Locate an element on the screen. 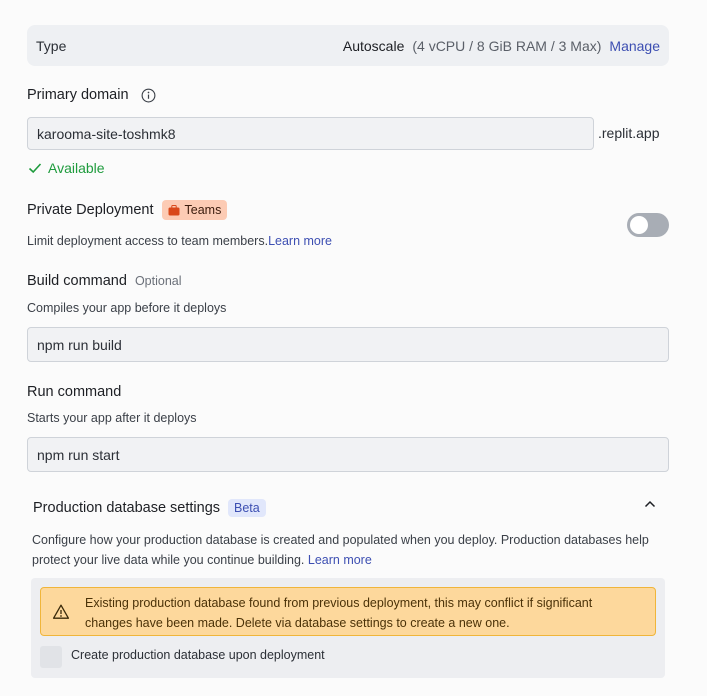 The height and width of the screenshot is (696, 707). run-command-heading: Run command is located at coordinates (74, 392).